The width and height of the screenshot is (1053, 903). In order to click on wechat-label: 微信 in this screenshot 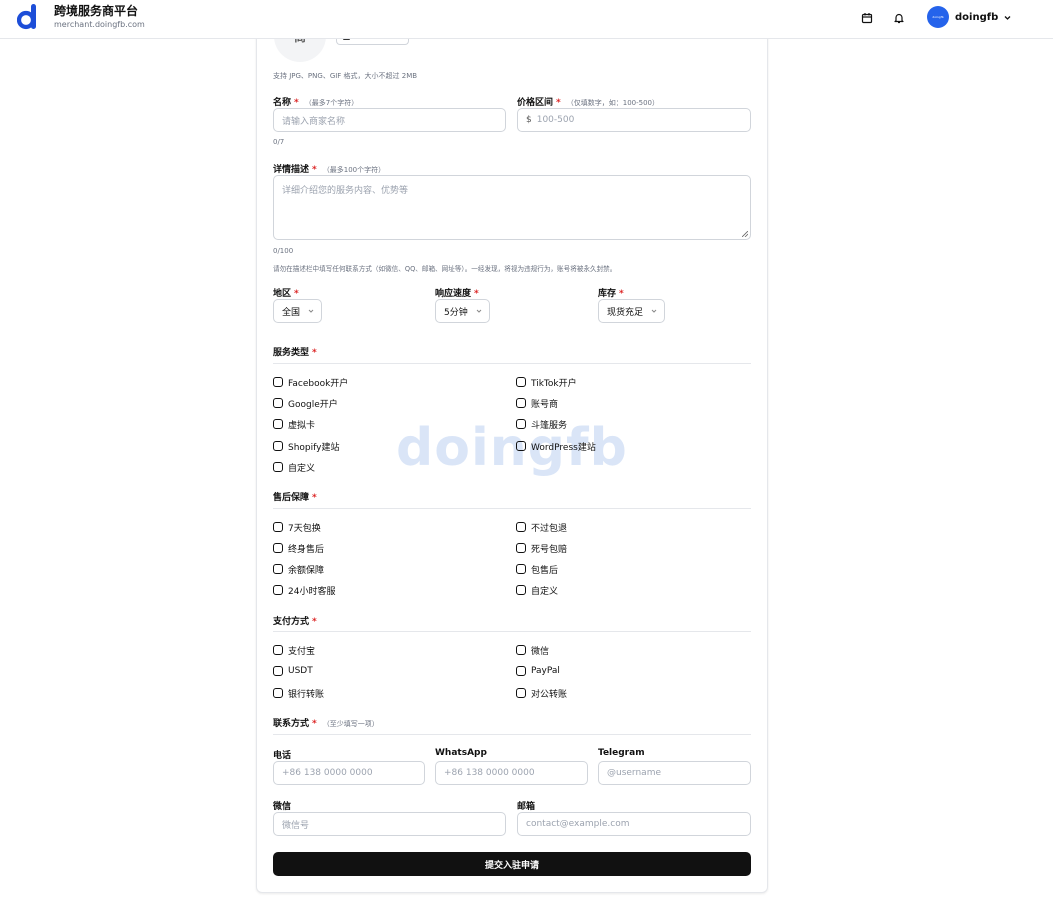, I will do `click(282, 807)`.